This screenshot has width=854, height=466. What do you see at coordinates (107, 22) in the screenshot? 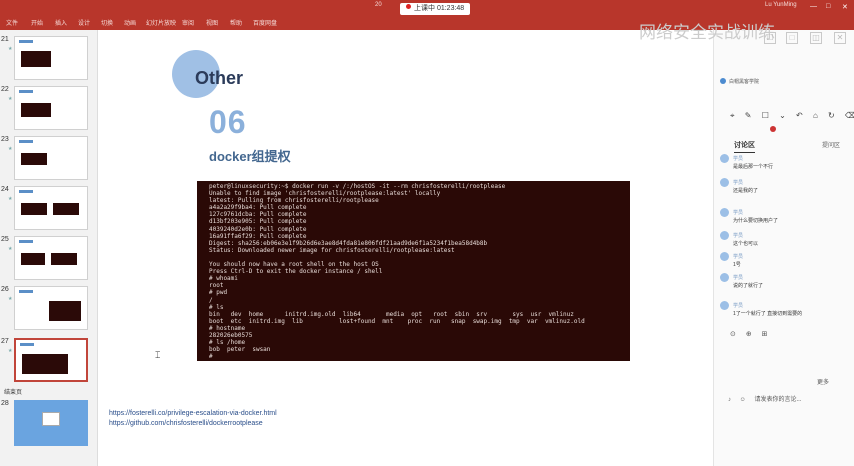
I see `tab-transitions: 切换` at bounding box center [107, 22].